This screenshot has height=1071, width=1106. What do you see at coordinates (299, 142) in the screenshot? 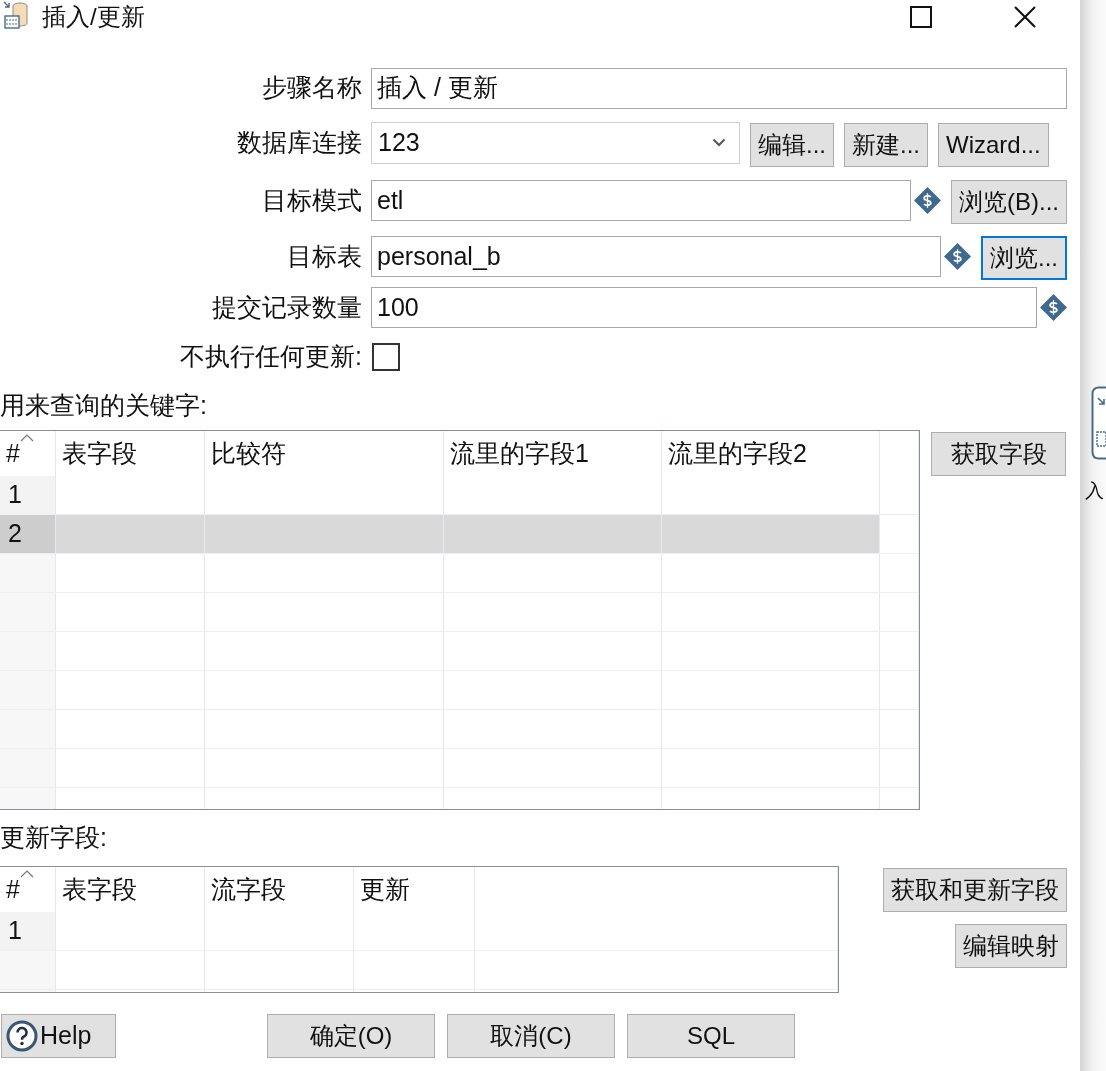
I see `field-label: 数据库连接` at bounding box center [299, 142].